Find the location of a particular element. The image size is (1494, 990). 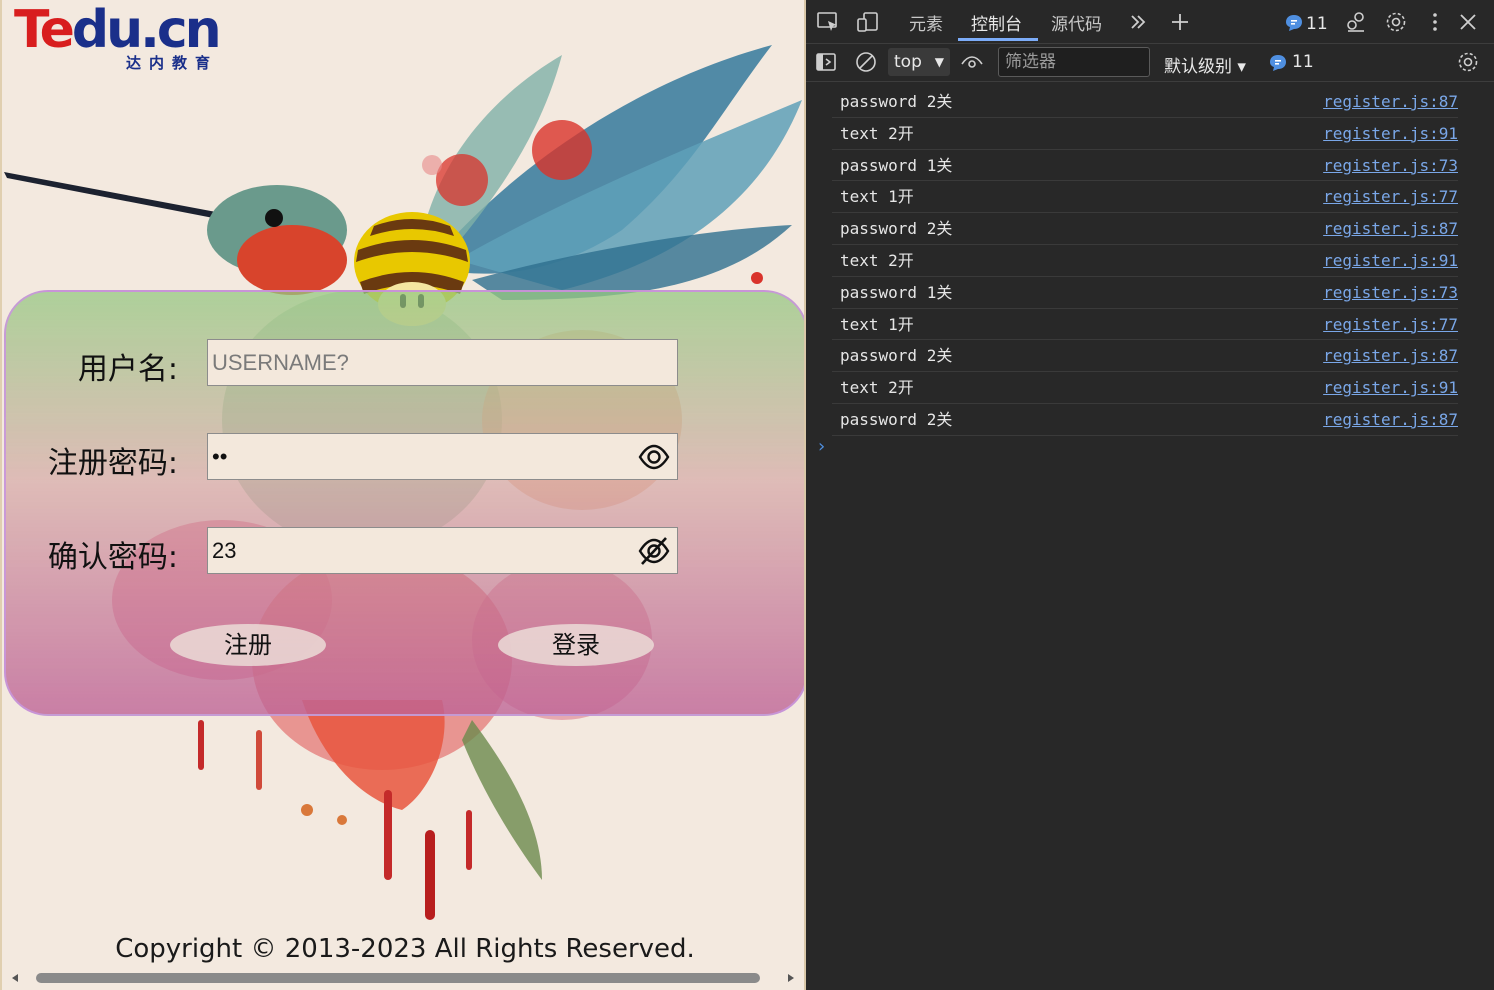

console-prompt: › is located at coordinates (821, 446).